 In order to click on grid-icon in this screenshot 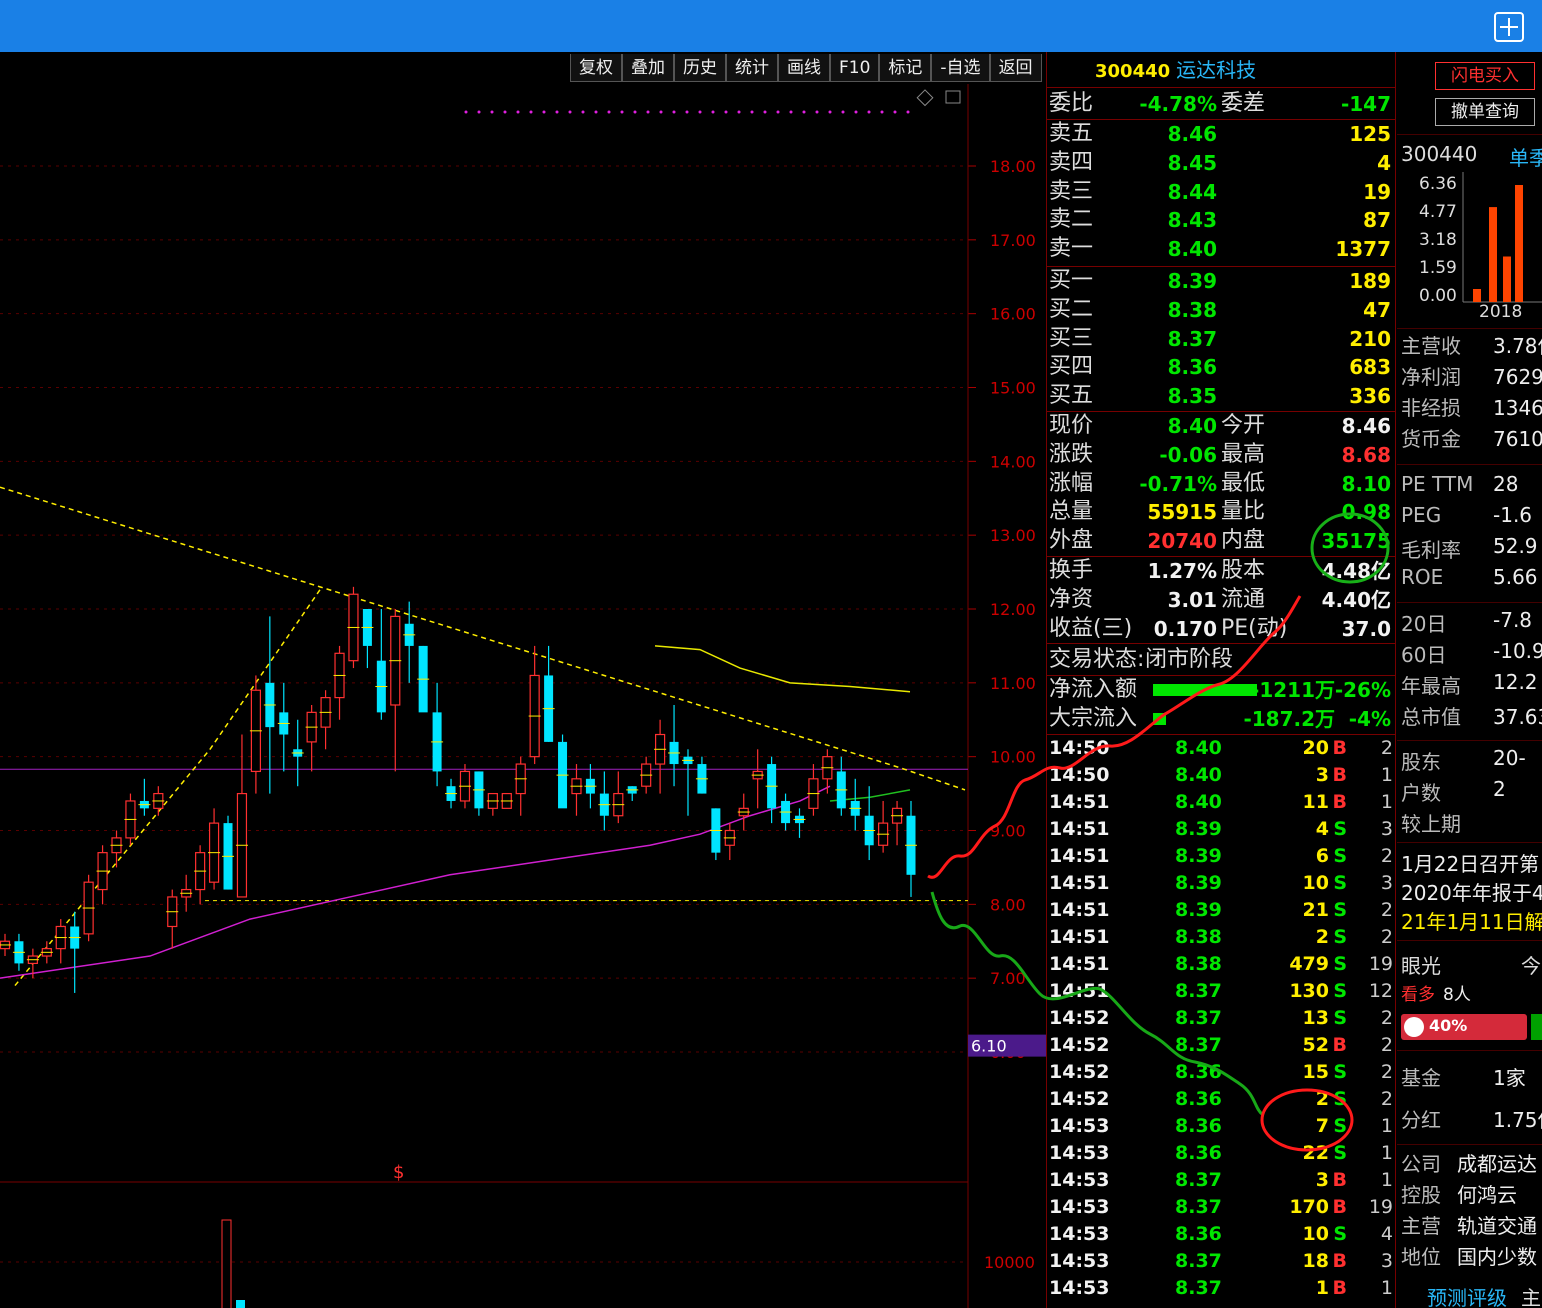, I will do `click(1509, 27)`.